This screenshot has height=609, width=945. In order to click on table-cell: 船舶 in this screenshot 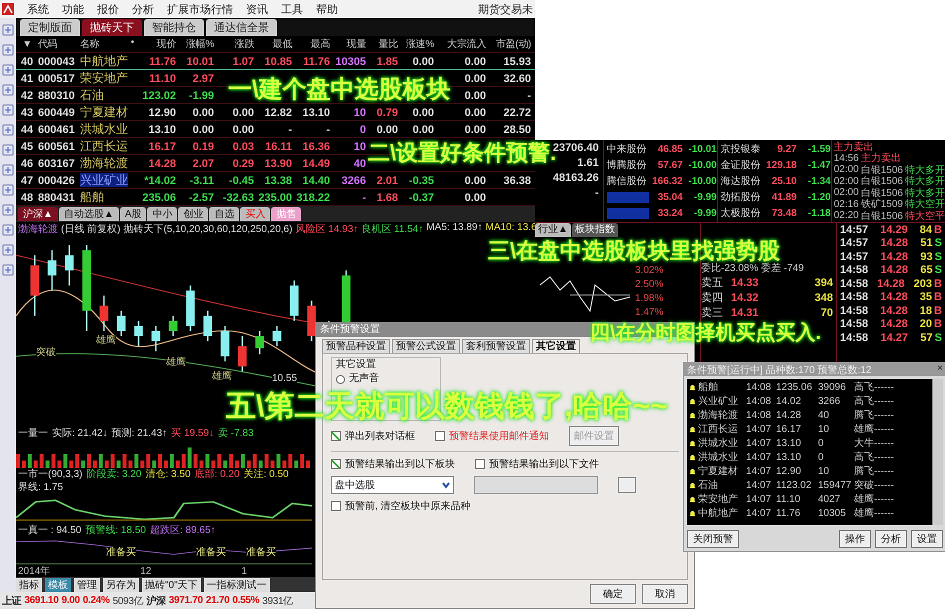, I will do `click(92, 197)`.